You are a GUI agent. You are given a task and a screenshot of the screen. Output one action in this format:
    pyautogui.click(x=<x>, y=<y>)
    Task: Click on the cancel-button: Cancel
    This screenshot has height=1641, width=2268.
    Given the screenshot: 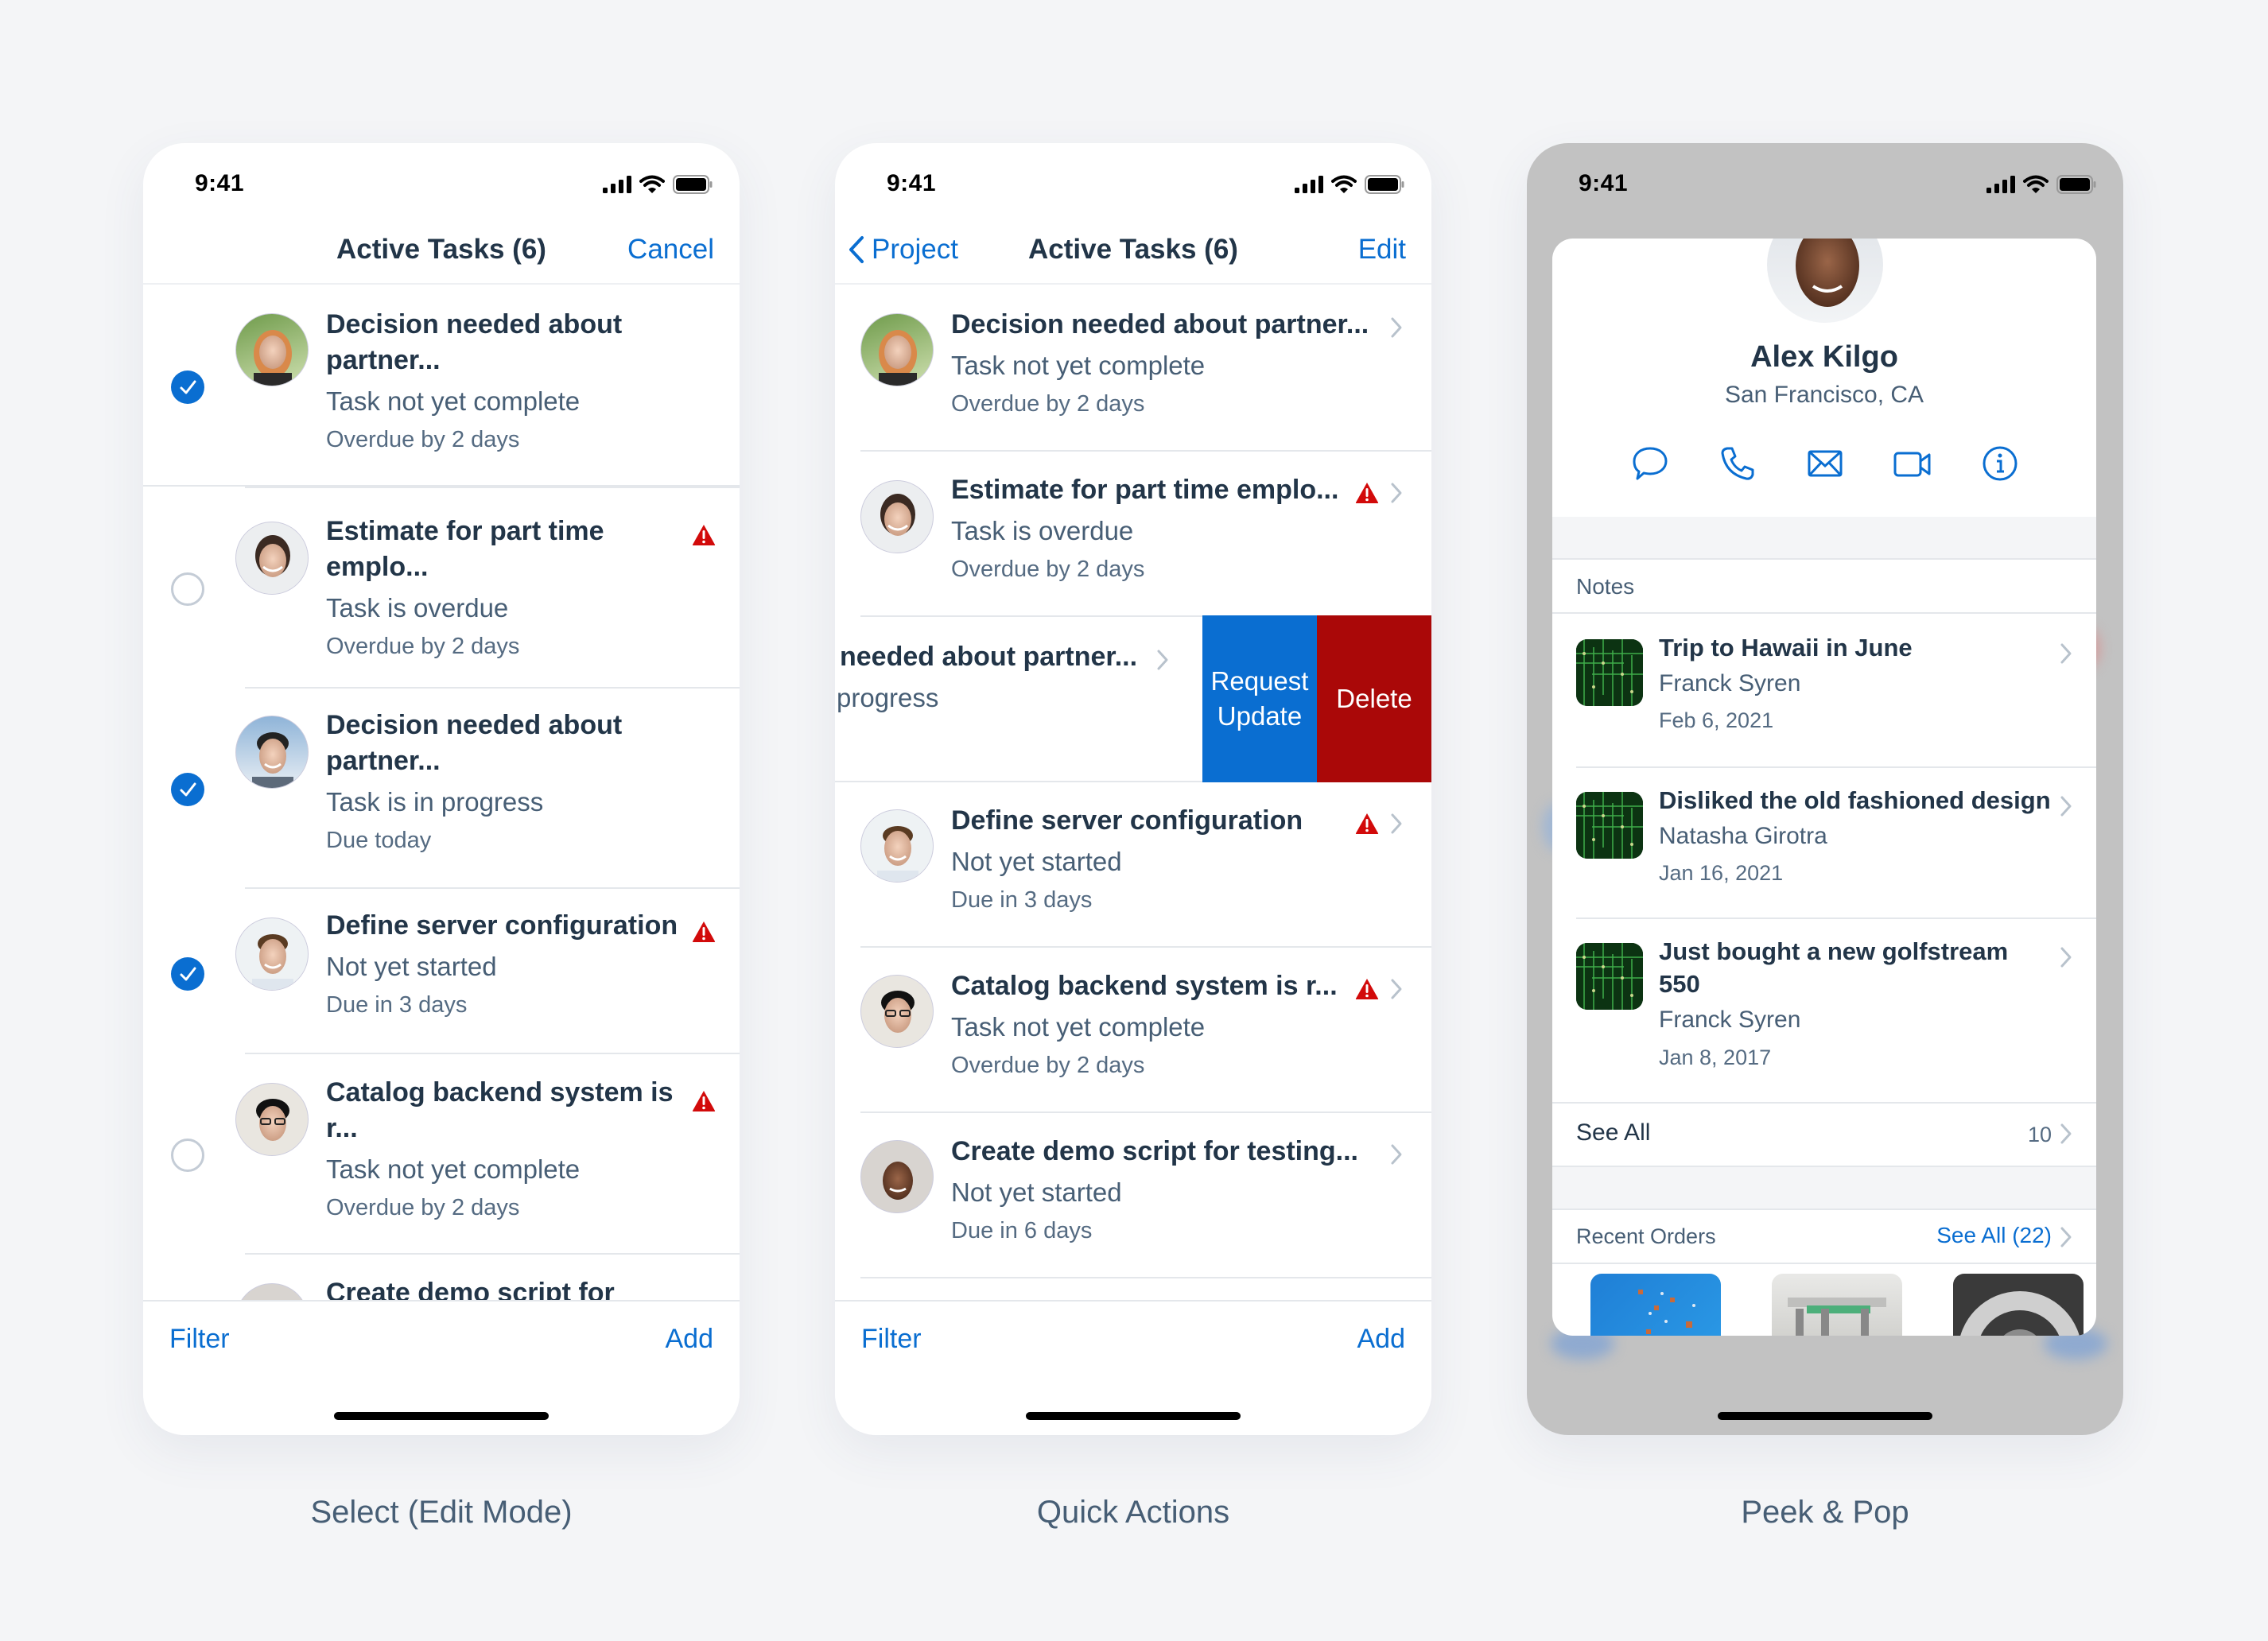 What is the action you would take?
    pyautogui.click(x=670, y=250)
    